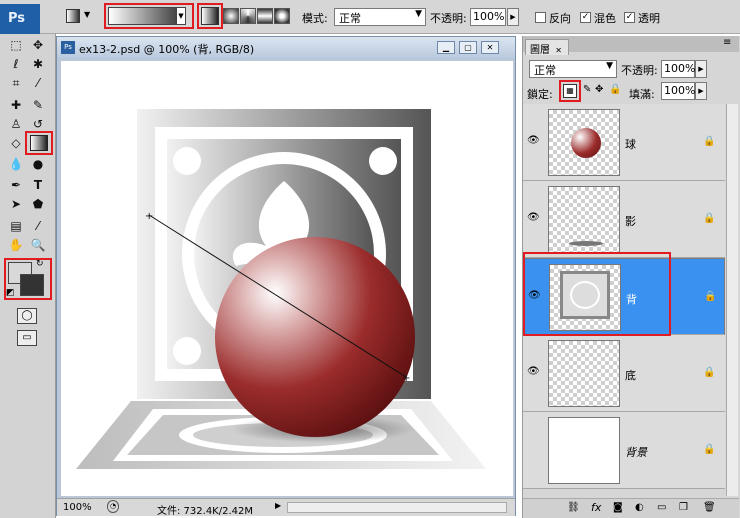 The height and width of the screenshot is (518, 740). Describe the element at coordinates (446, 47) in the screenshot. I see `minimize-button: ▁` at that location.